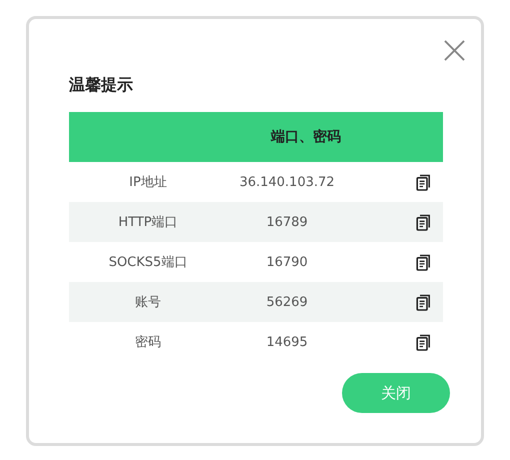  What do you see at coordinates (148, 342) in the screenshot?
I see `table-cell-text: 密码` at bounding box center [148, 342].